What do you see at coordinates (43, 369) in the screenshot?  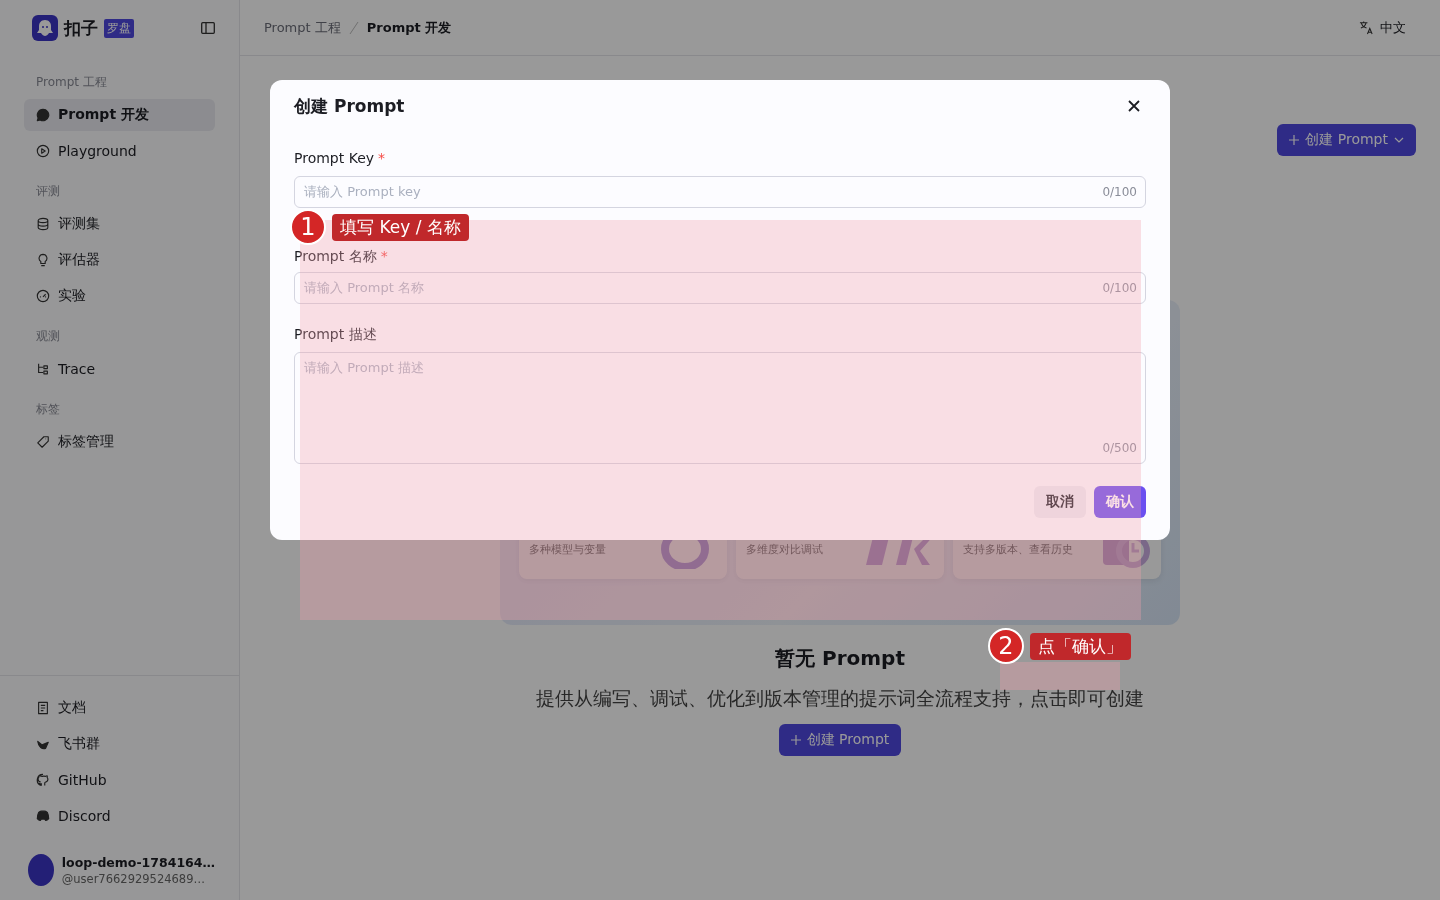 I see `tree-icon` at bounding box center [43, 369].